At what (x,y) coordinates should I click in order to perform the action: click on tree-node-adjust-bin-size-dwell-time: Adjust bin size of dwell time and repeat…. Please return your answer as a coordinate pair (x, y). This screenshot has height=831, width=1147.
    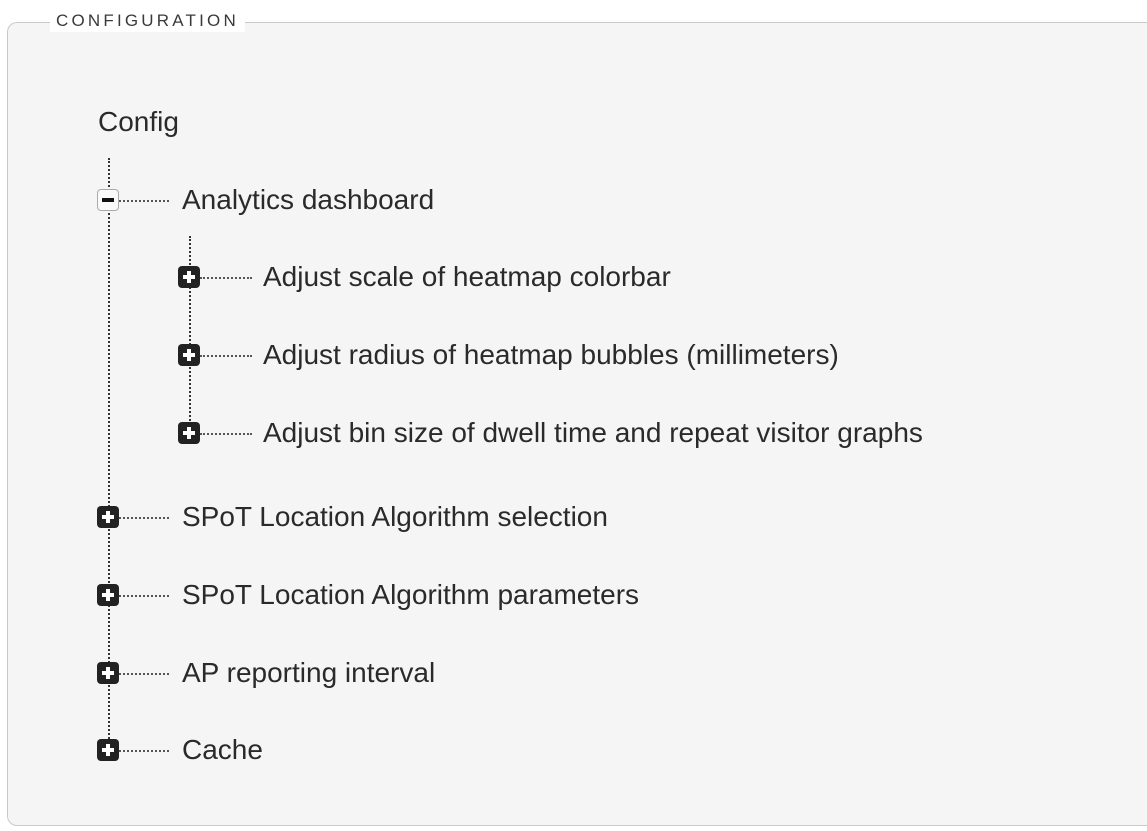
    Looking at the image, I should click on (593, 433).